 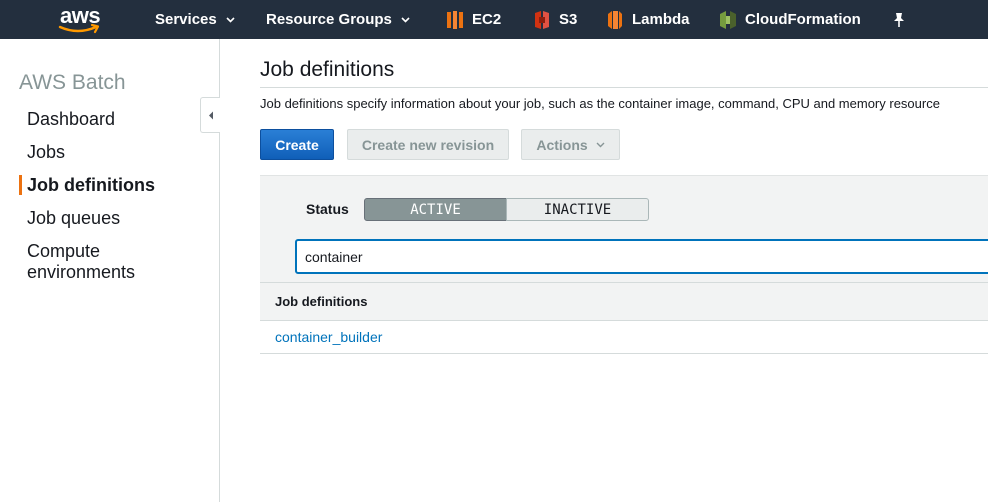 What do you see at coordinates (624, 301) in the screenshot?
I see `table-header` at bounding box center [624, 301].